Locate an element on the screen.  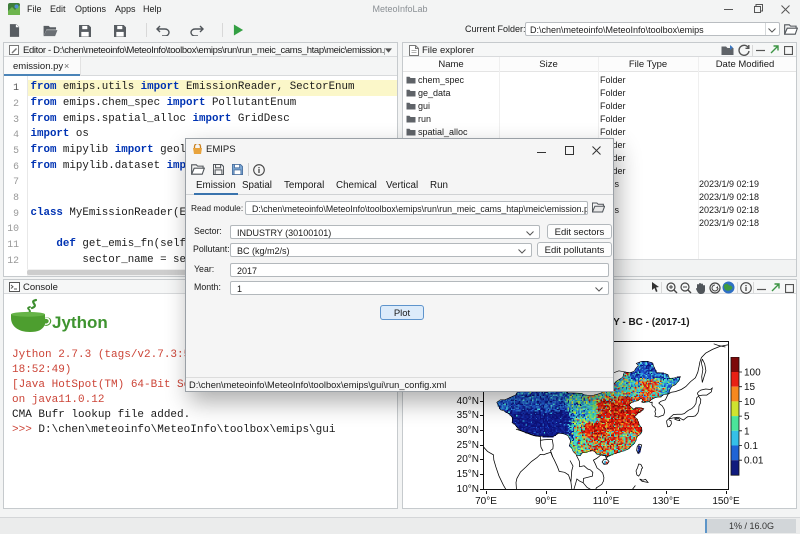
svg-text: 0.1 is located at coordinates (751, 446).